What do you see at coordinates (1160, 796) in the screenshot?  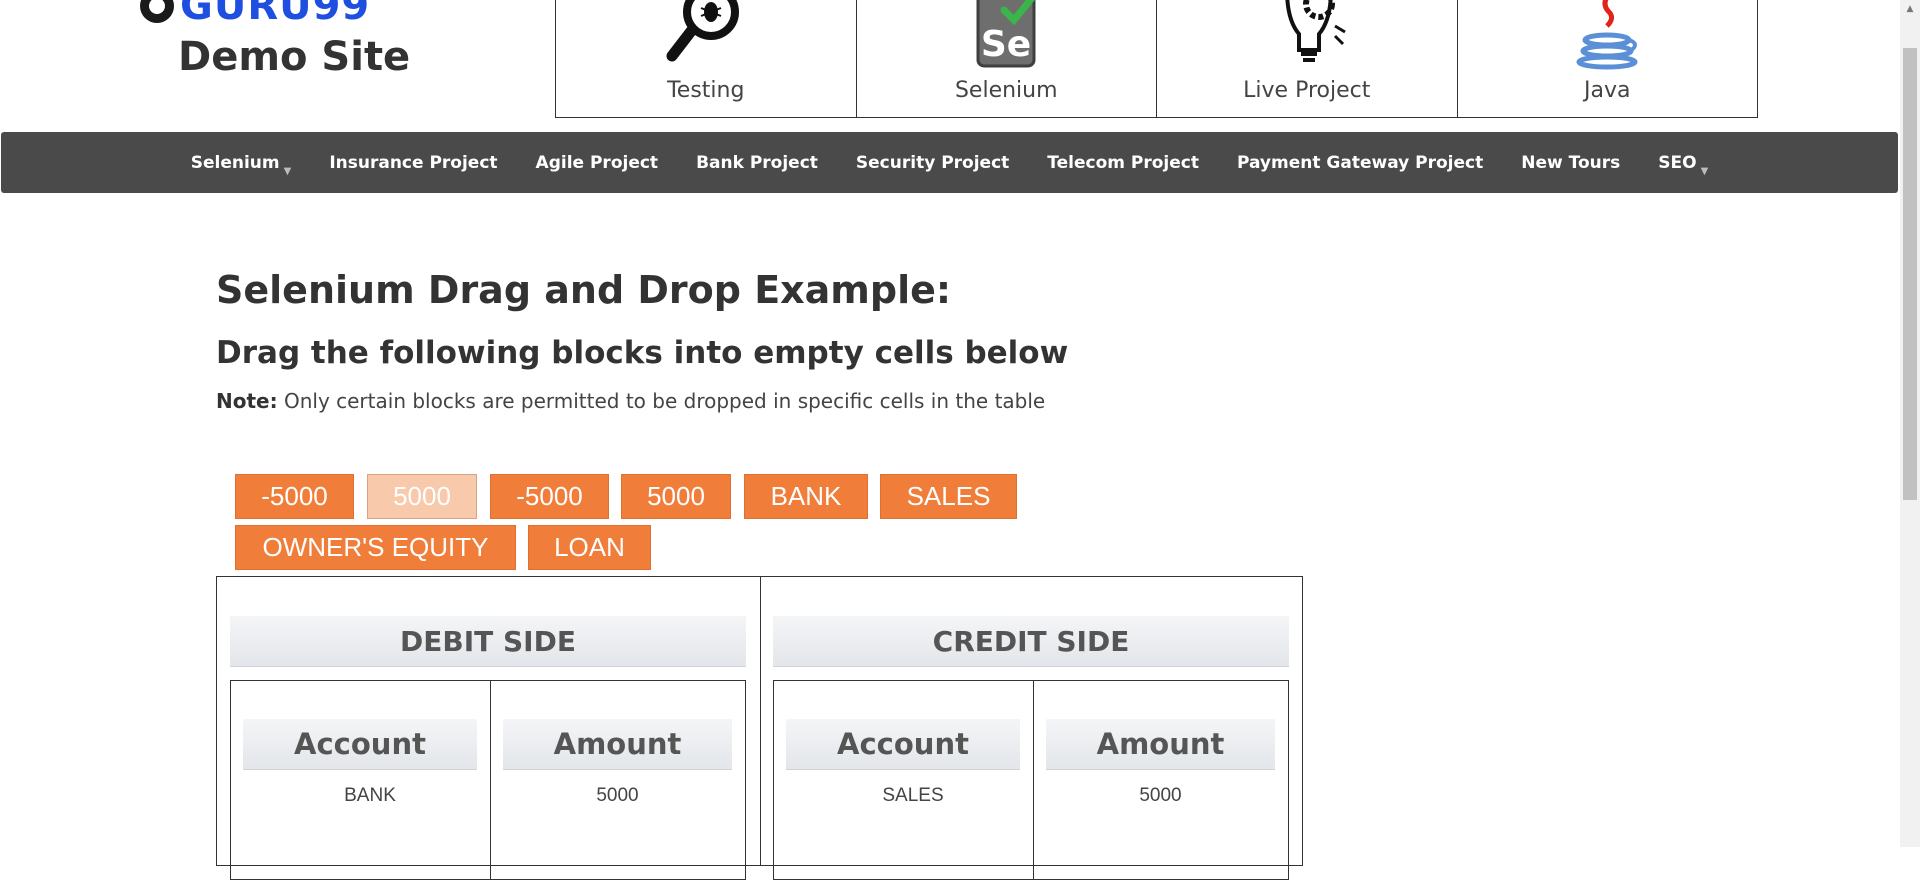 I see `credit-amount-cell: 5000` at bounding box center [1160, 796].